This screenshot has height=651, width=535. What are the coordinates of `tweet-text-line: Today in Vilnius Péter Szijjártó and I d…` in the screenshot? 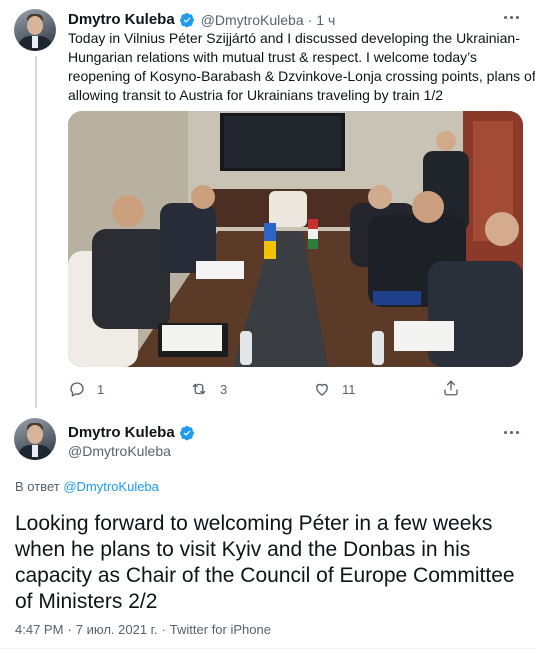 It's located at (294, 38).